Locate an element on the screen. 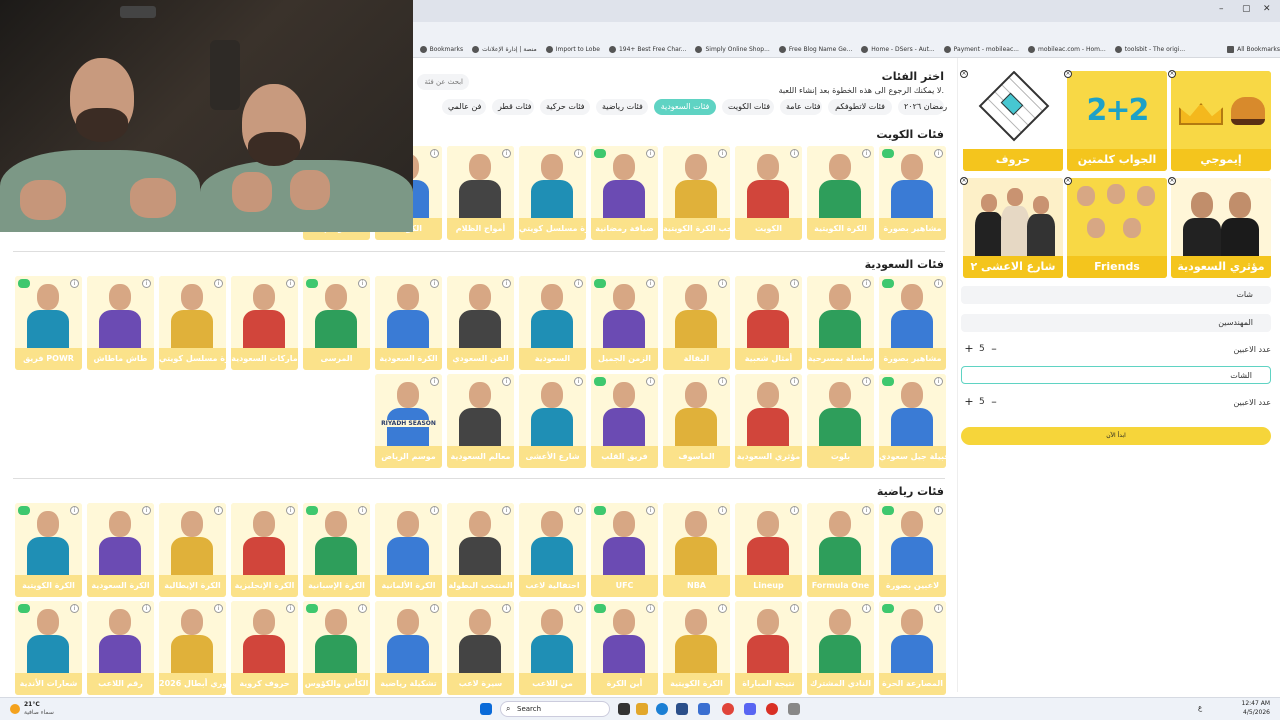 This screenshot has width=1280, height=720. task-view-icon is located at coordinates (624, 709).